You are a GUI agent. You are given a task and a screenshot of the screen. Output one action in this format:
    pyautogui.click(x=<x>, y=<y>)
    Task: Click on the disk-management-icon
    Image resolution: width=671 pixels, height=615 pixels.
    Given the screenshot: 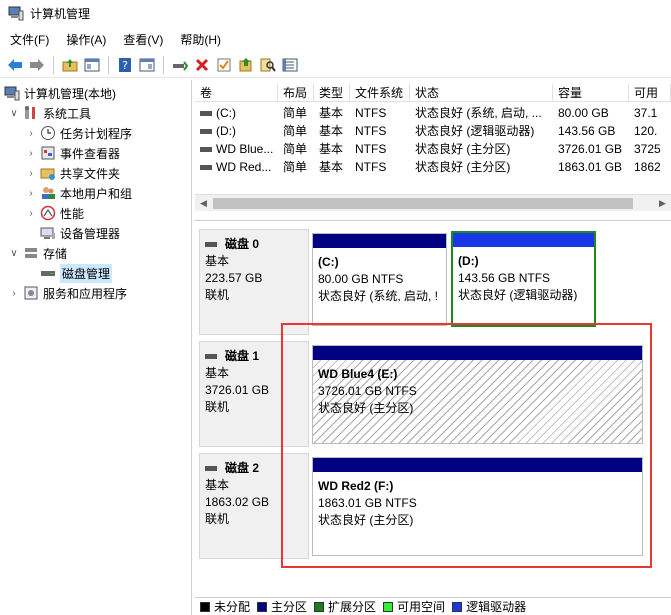 What is the action you would take?
    pyautogui.click(x=48, y=273)
    